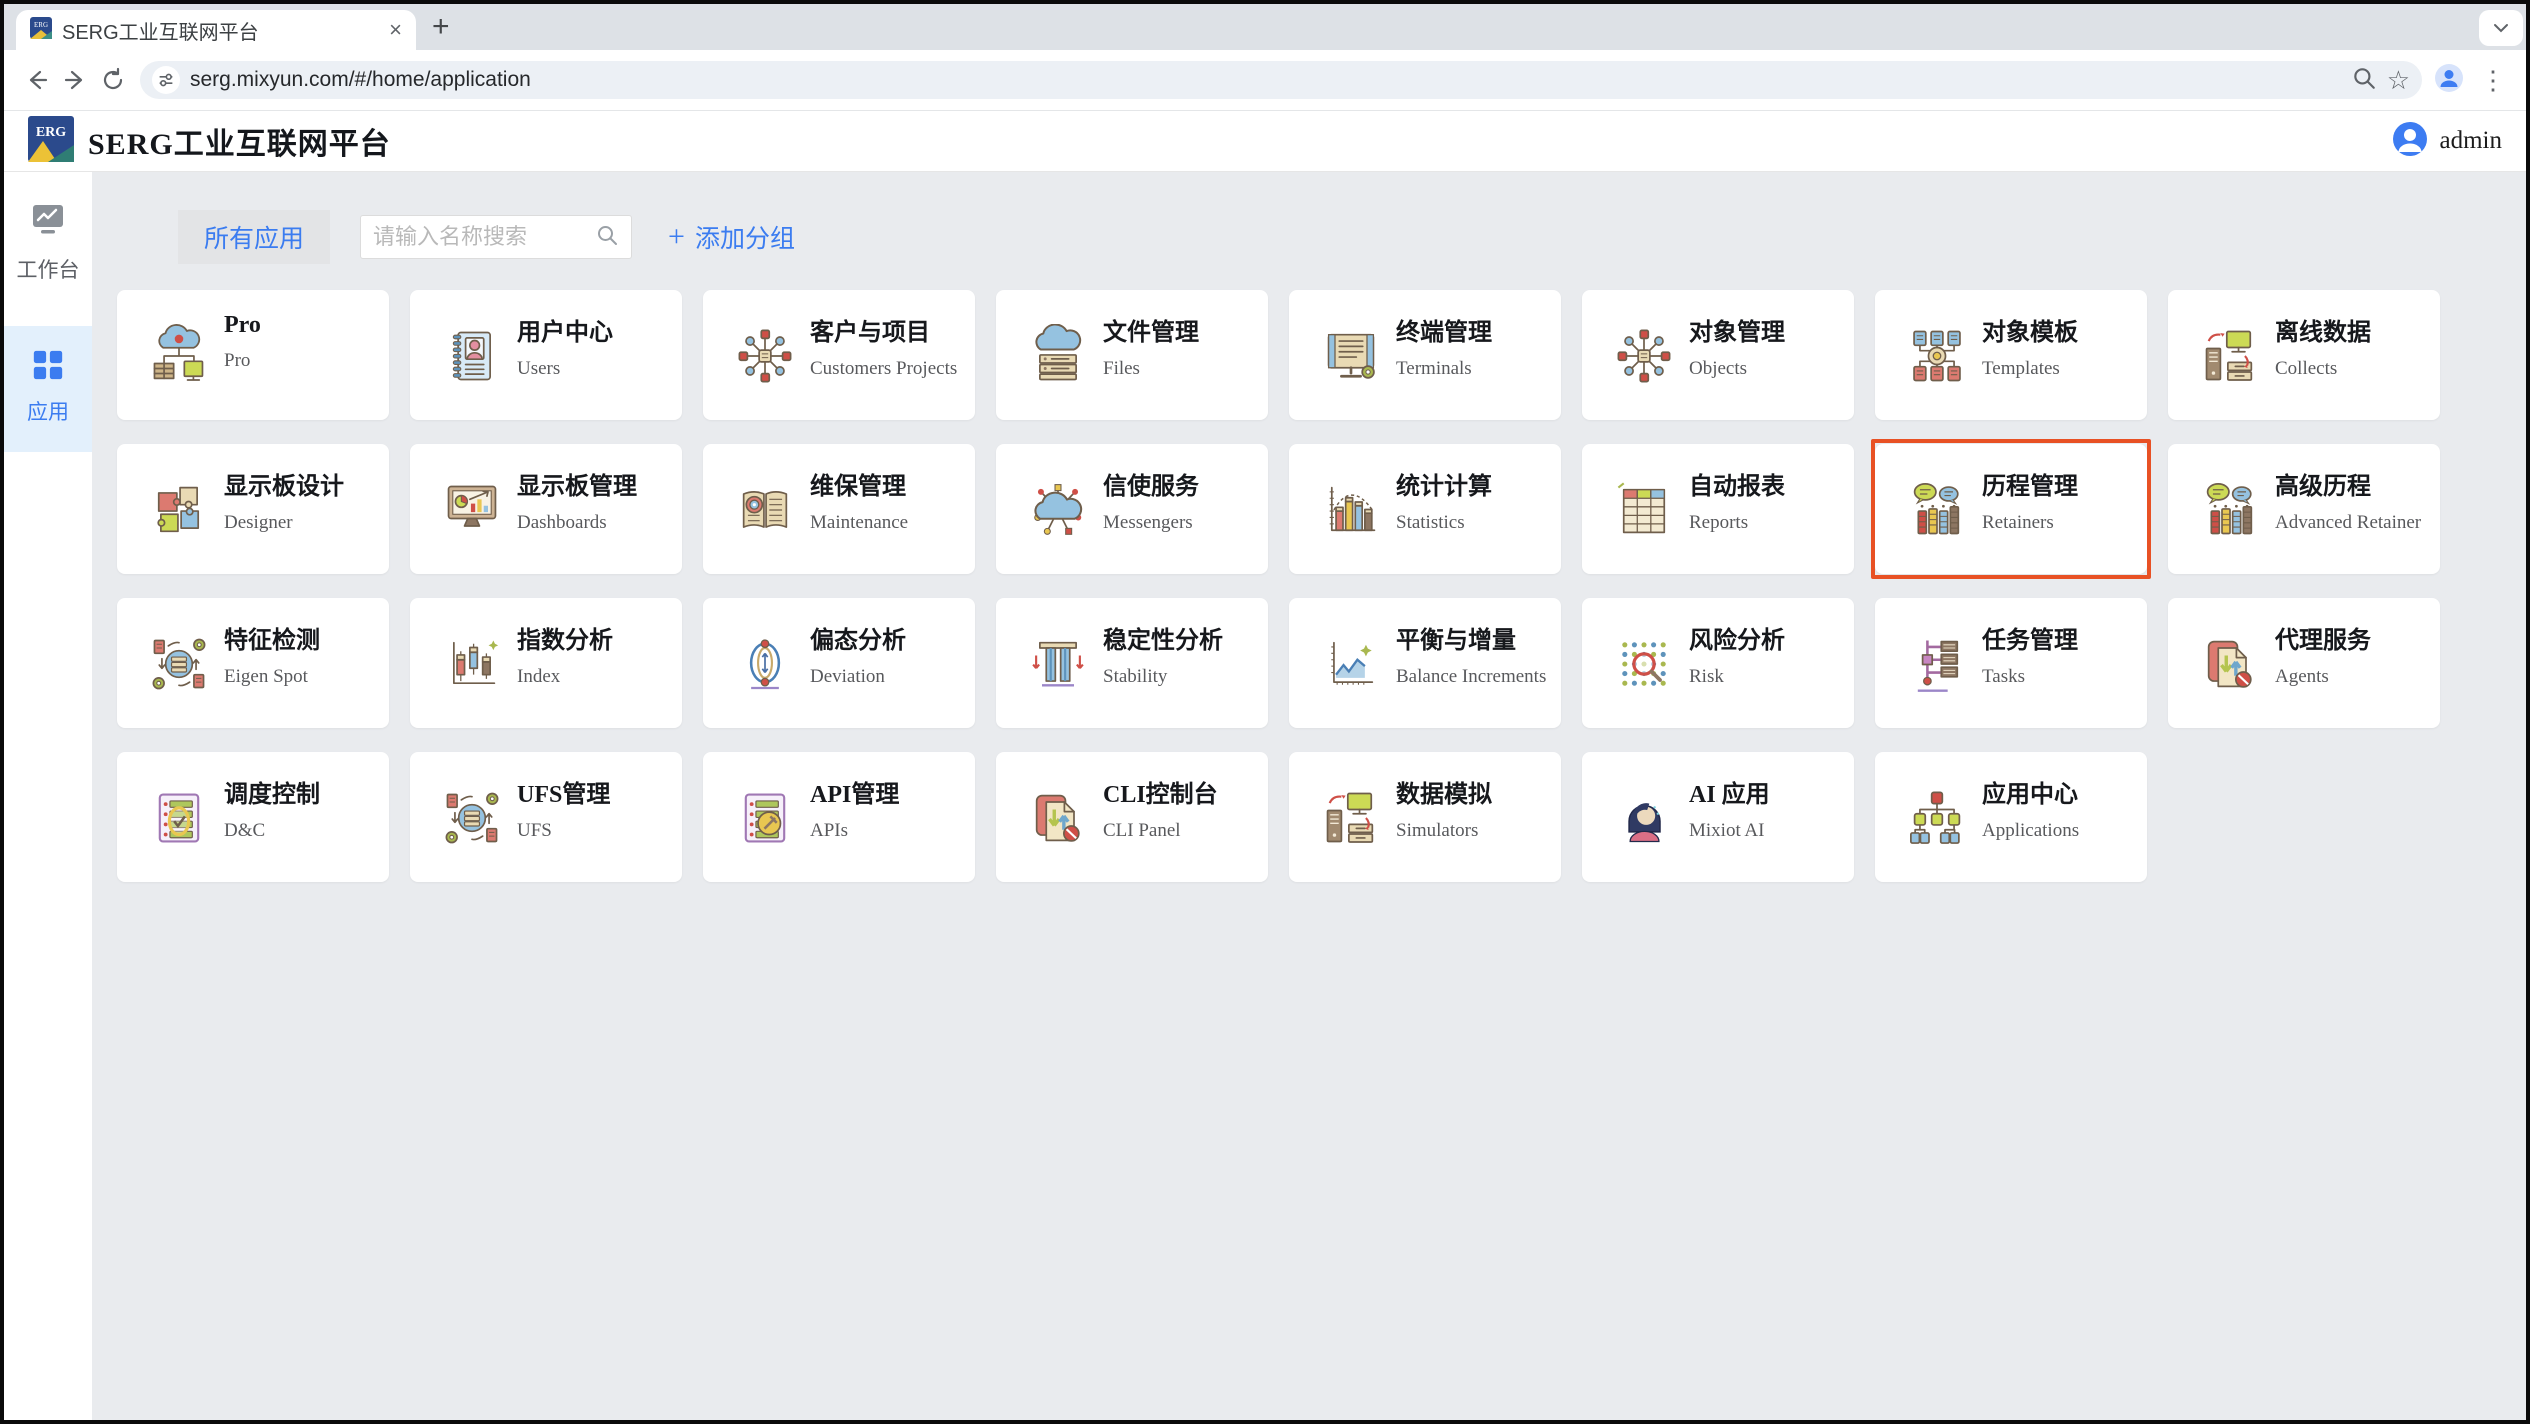  What do you see at coordinates (1132, 663) in the screenshot?
I see `app-card-stability: 稳定性分析 Stability` at bounding box center [1132, 663].